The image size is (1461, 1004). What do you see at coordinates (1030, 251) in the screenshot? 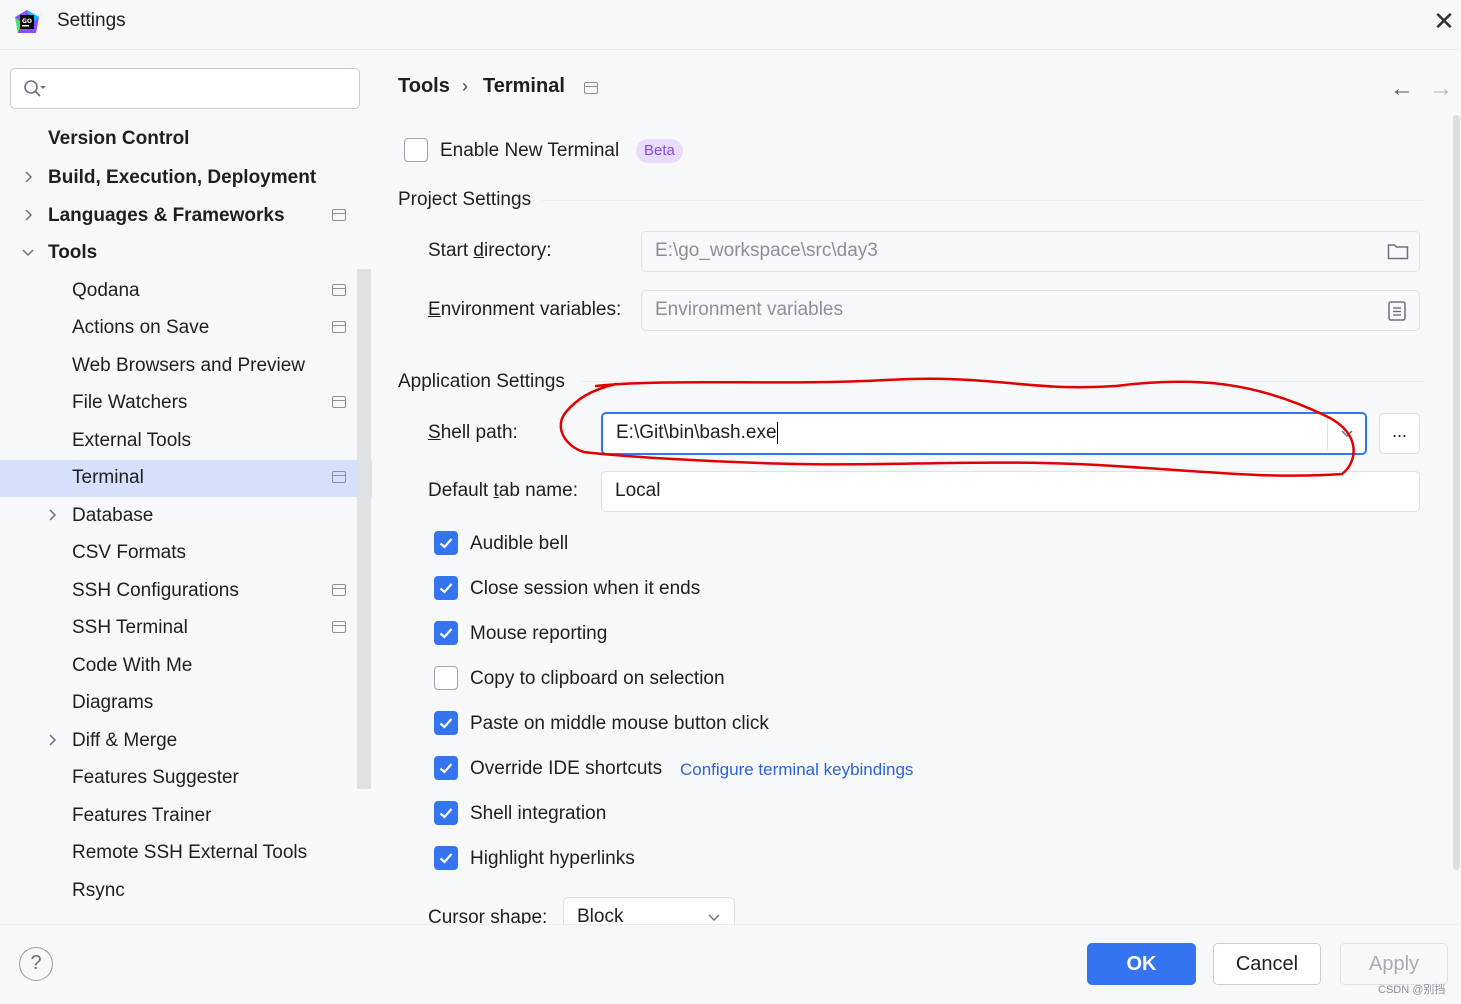
I see `start-directory-field: E:\go_workspace\src\day3` at bounding box center [1030, 251].